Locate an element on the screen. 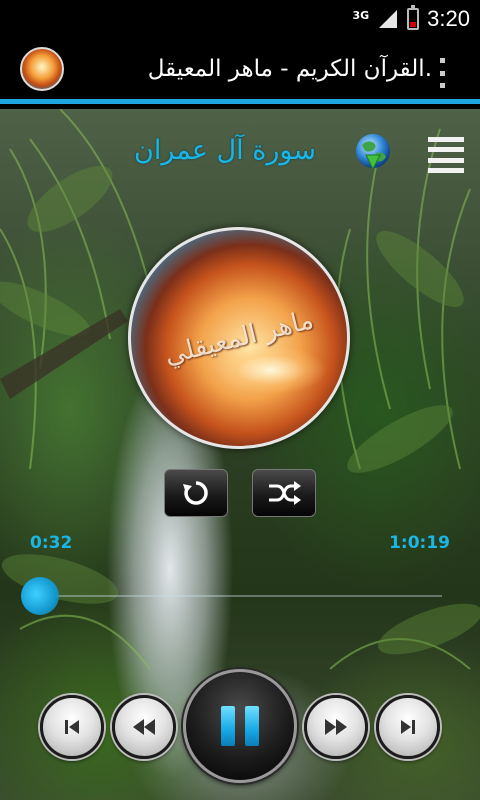 This screenshot has width=480, height=800. signal-icon is located at coordinates (388, 19).